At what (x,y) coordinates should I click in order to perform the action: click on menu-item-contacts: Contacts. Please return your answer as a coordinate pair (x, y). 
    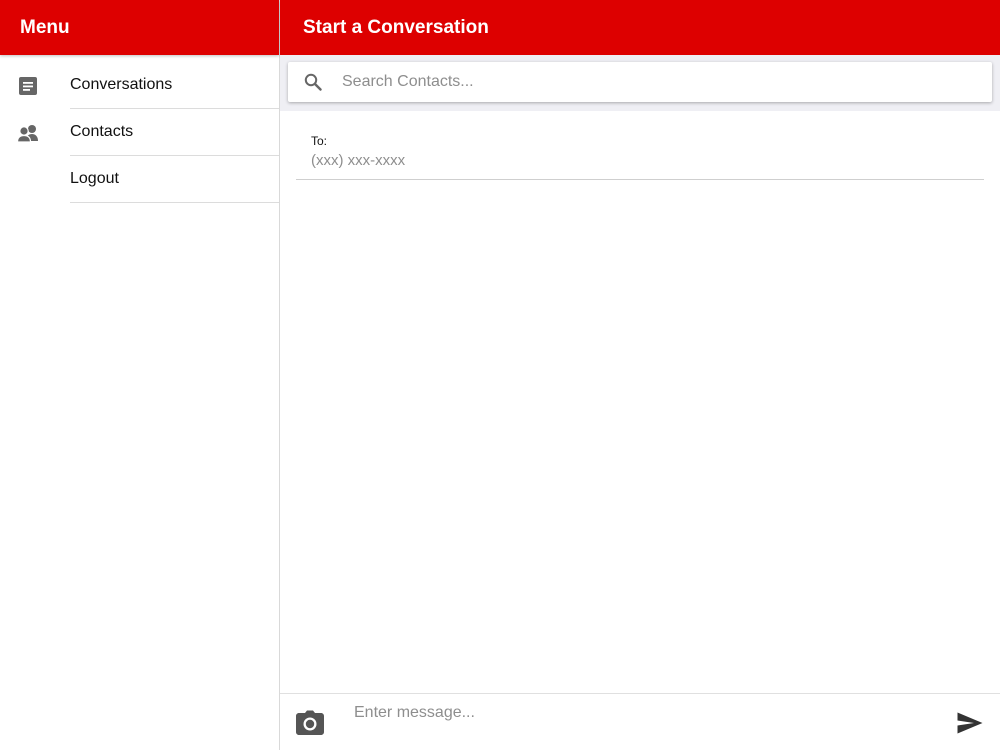
    Looking at the image, I should click on (139, 132).